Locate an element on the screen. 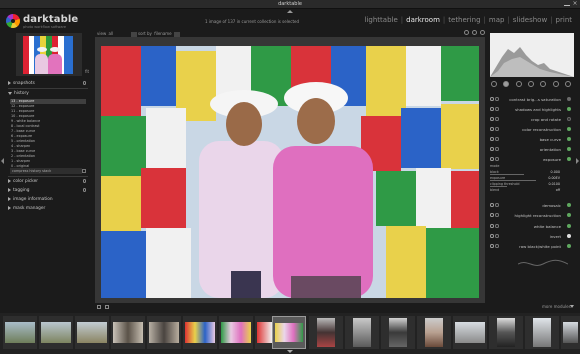 The height and width of the screenshot is (354, 580). module-crop-rotate: crop and rotate is located at coordinates (531, 119).